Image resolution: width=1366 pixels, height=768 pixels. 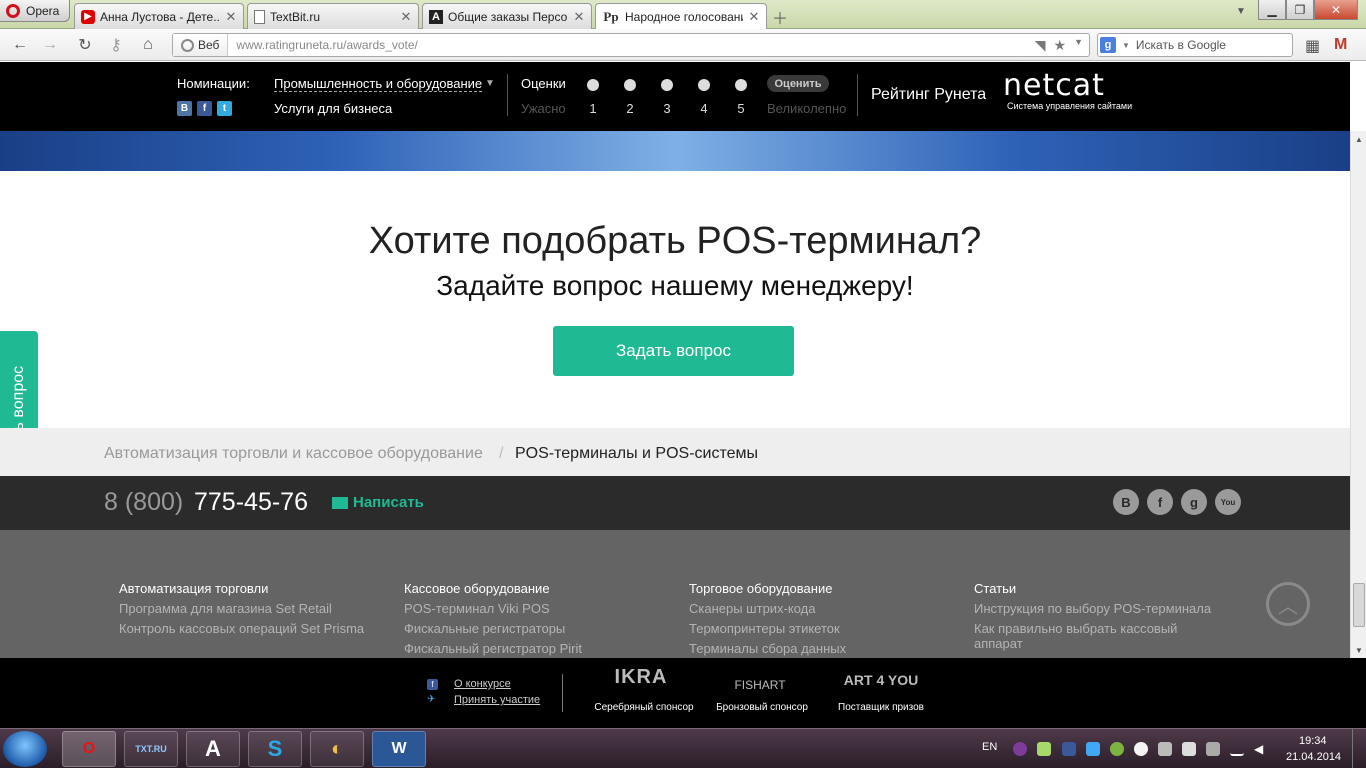 I want to click on art4you-logo: ART 4 YOU, so click(x=881, y=680).